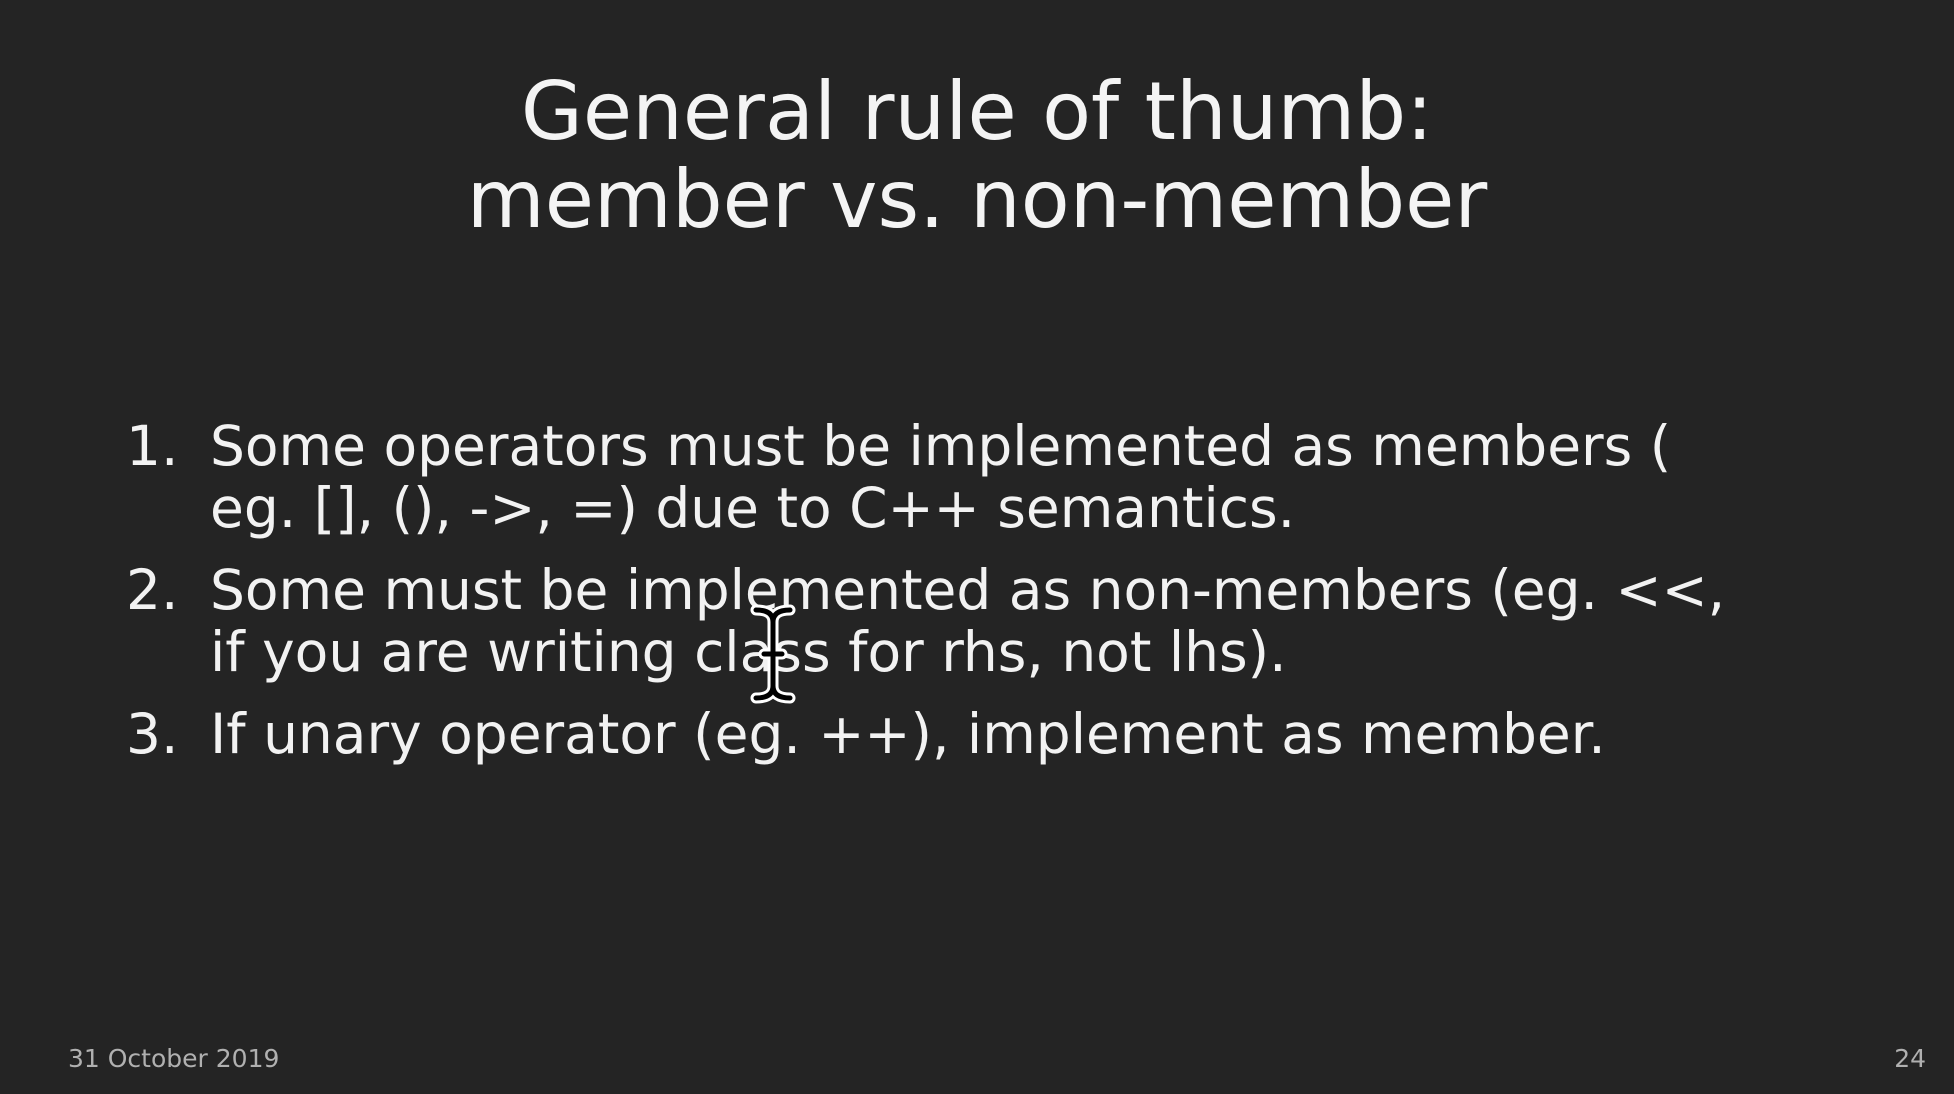 The height and width of the screenshot is (1094, 1954). I want to click on list-item-text-line2: eg. [], (), ->, =) due to C++ semantics., so click(753, 508).